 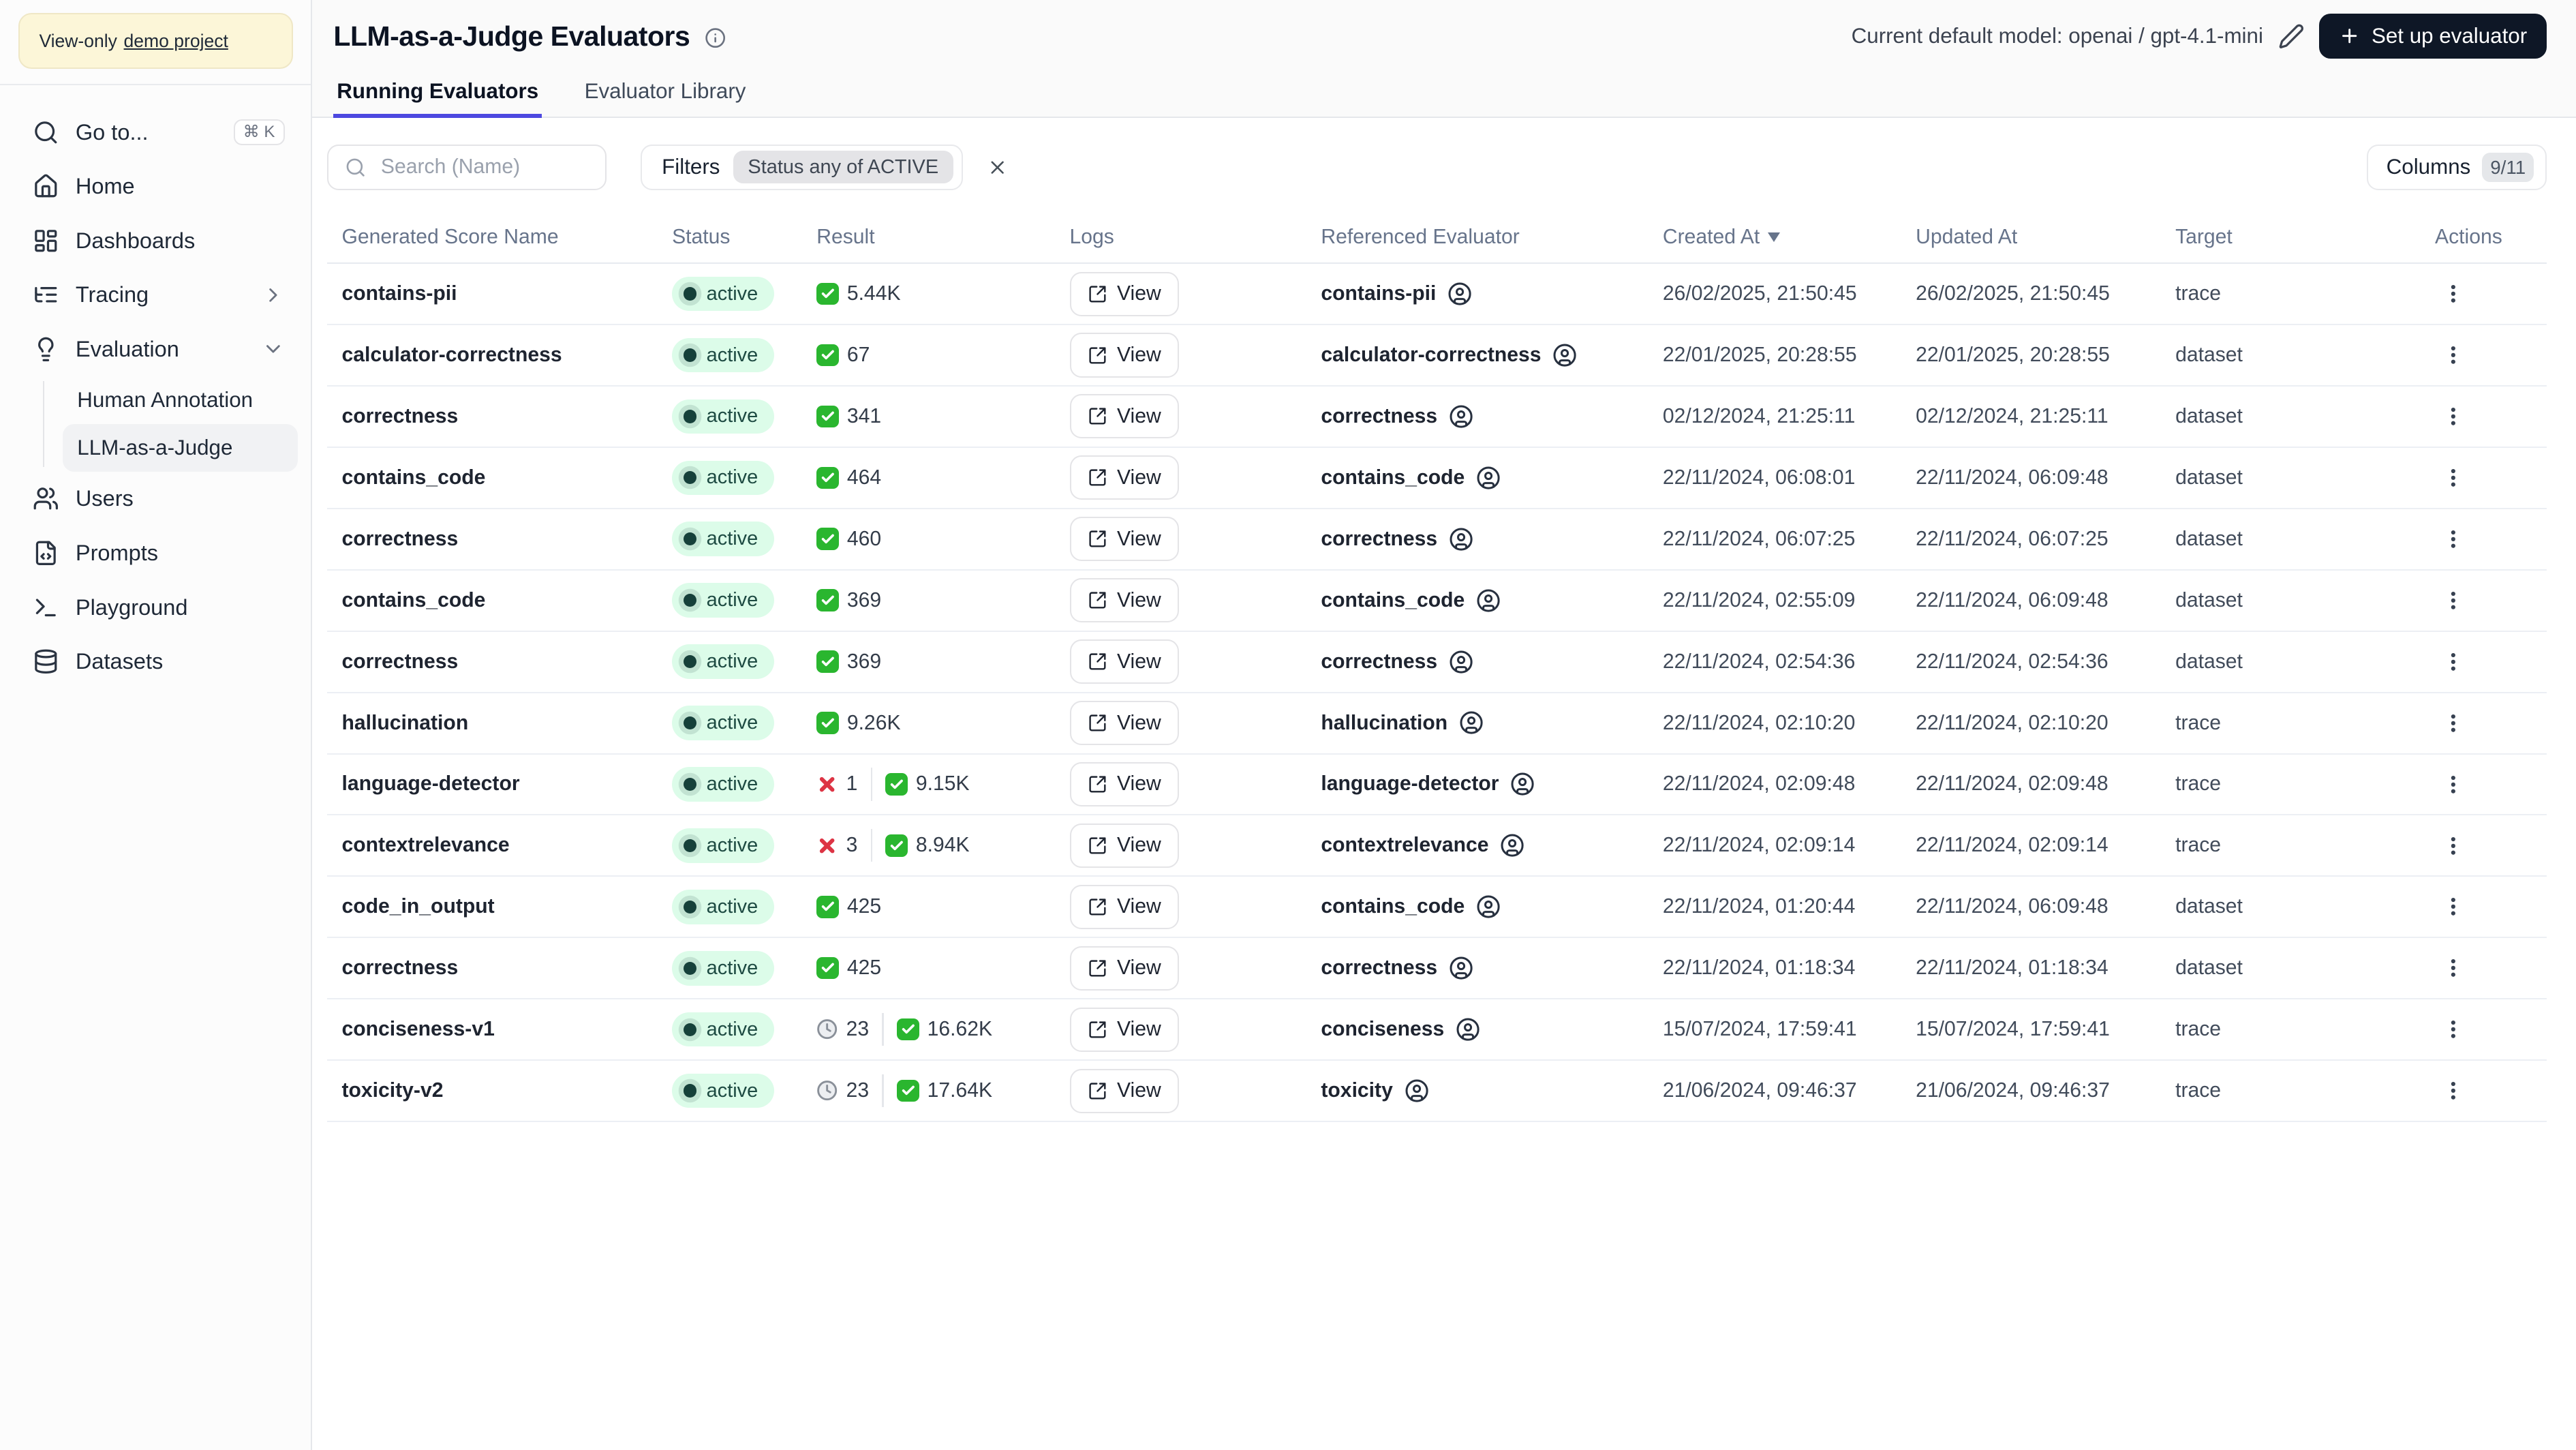 What do you see at coordinates (155, 295) in the screenshot?
I see `sidebar-item-tracing: Tracing` at bounding box center [155, 295].